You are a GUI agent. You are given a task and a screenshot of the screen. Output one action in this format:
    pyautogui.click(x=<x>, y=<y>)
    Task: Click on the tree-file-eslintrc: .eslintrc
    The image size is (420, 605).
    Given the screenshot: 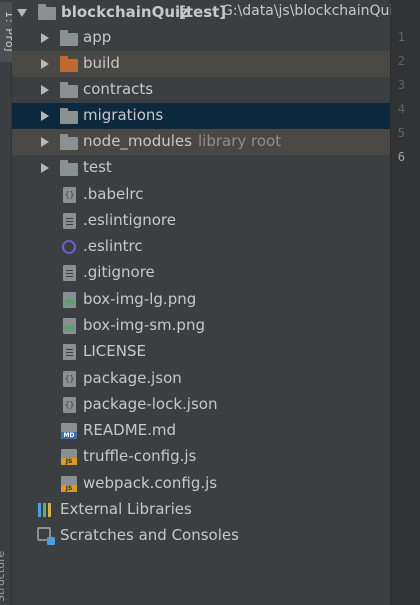 What is the action you would take?
    pyautogui.click(x=201, y=247)
    